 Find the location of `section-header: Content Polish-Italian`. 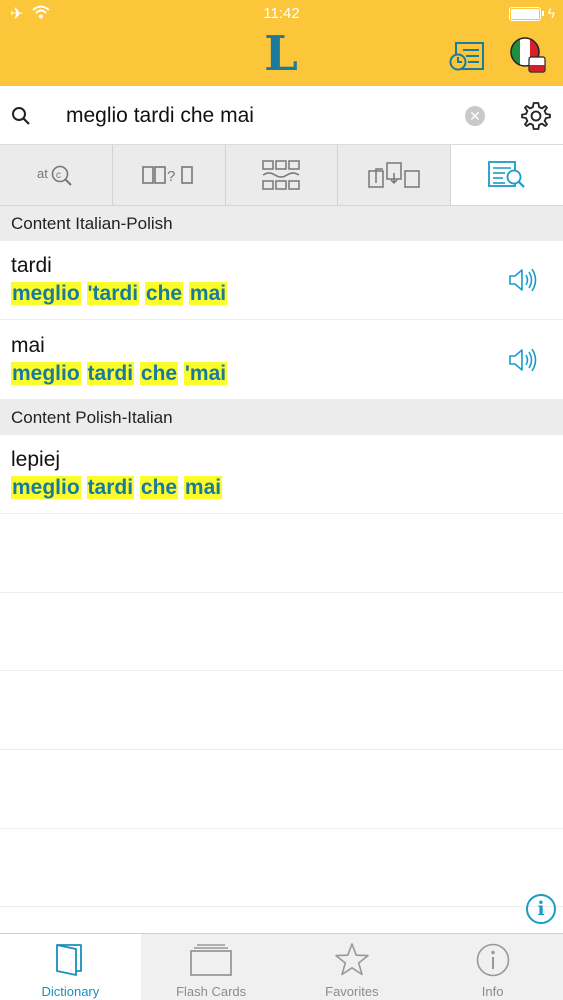

section-header: Content Polish-Italian is located at coordinates (281, 417).